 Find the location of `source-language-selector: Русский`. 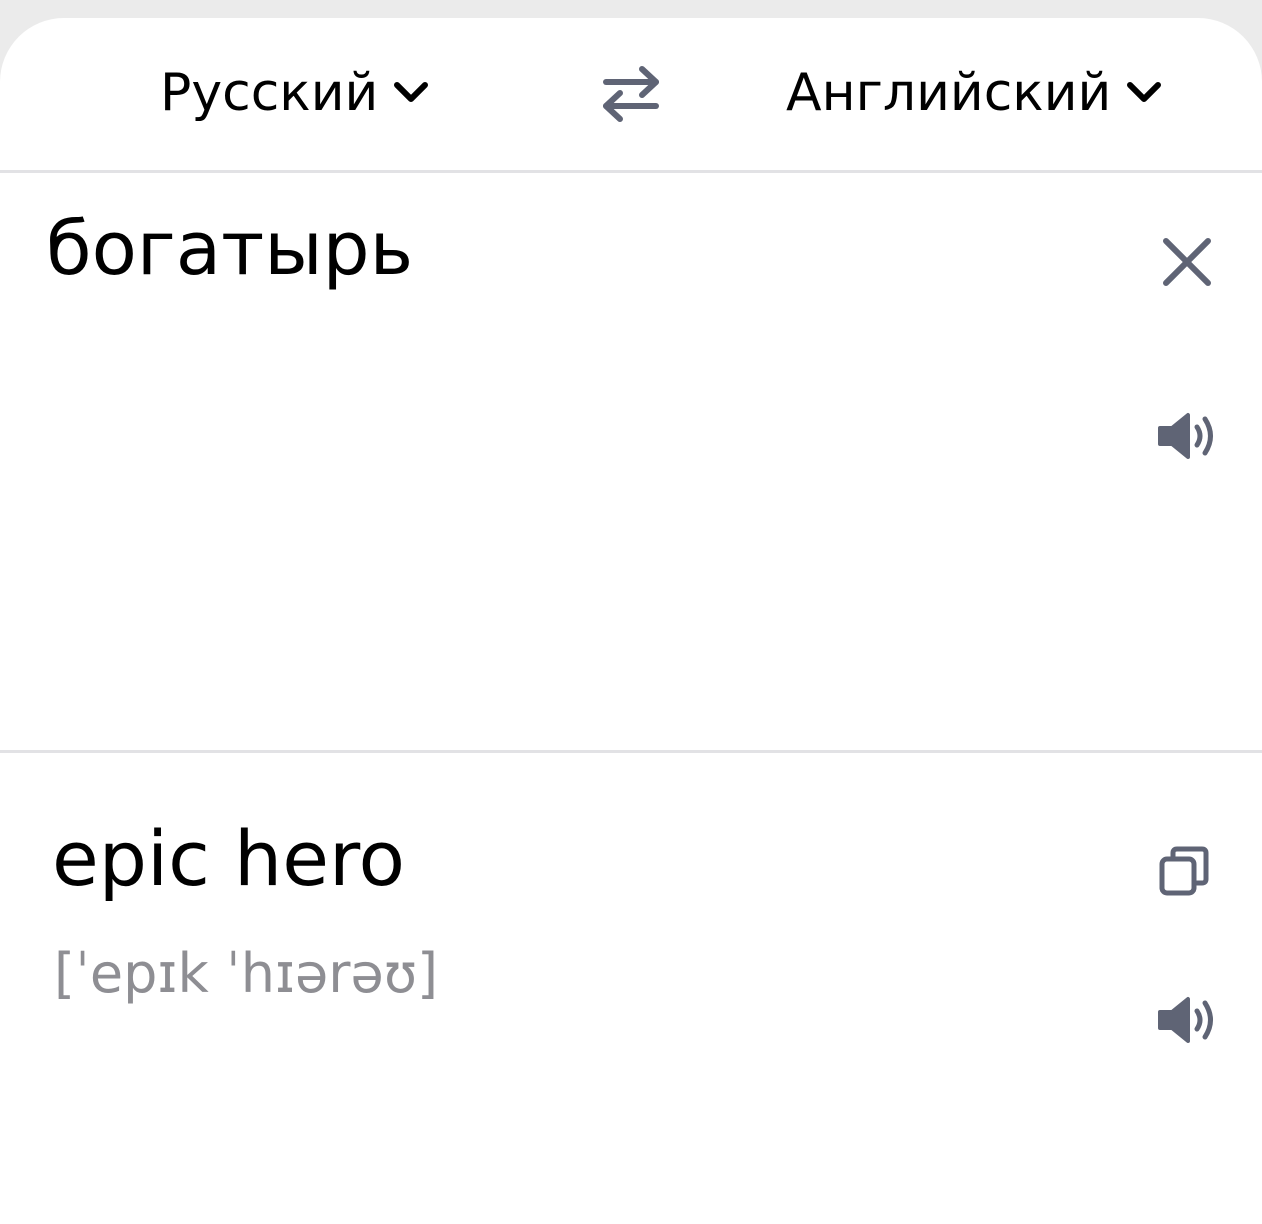

source-language-selector: Русский is located at coordinates (295, 93).